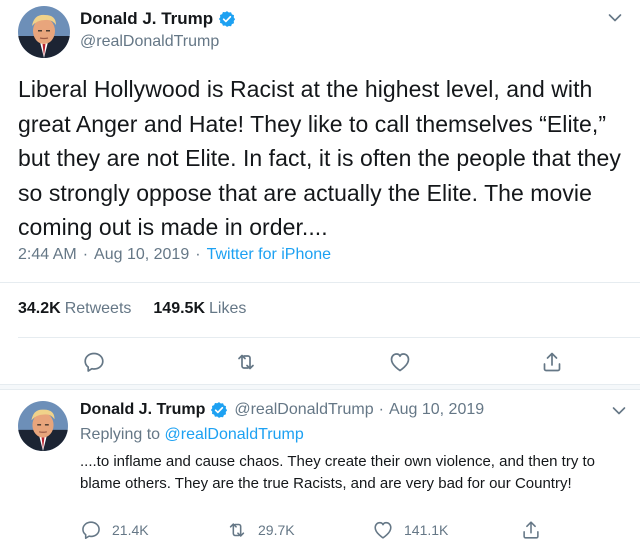  I want to click on share-button, so click(536, 530).